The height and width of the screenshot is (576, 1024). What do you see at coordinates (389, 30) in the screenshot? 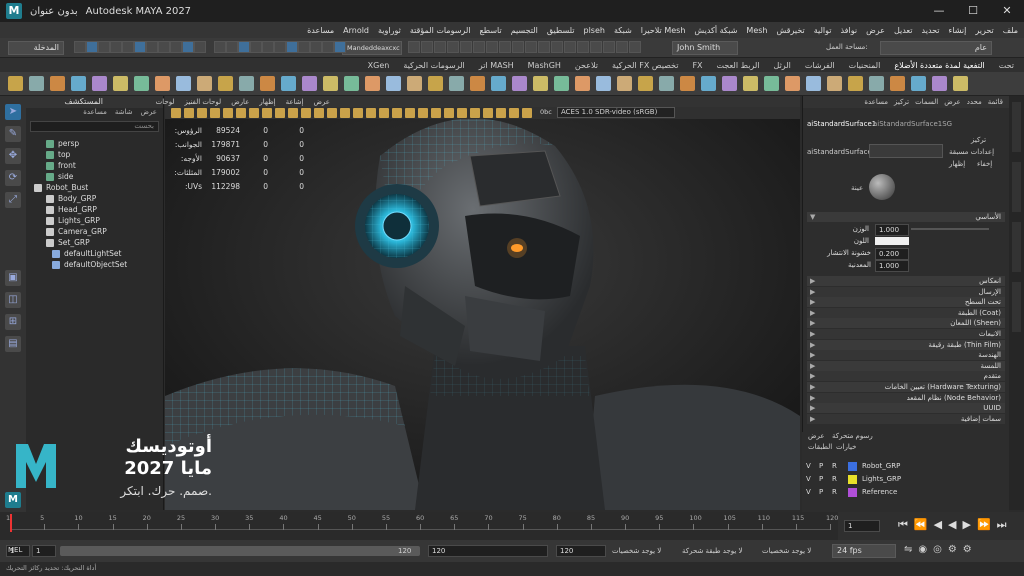
I see `menu-item-18: ثوراوية` at bounding box center [389, 30].